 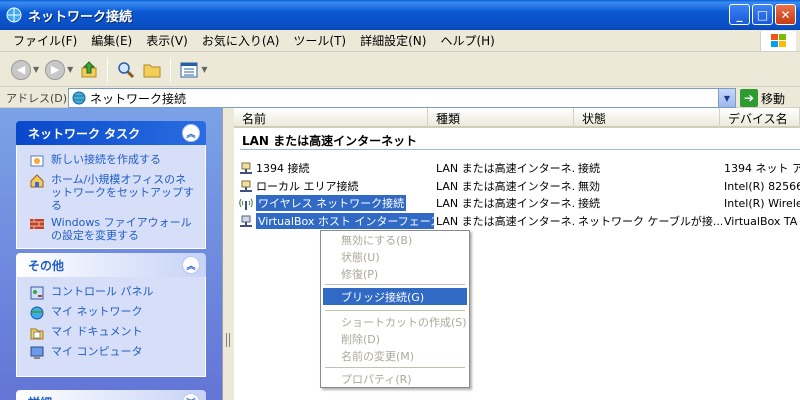 What do you see at coordinates (106, 159) in the screenshot?
I see `task-link-text: 新しい接続を作成する` at bounding box center [106, 159].